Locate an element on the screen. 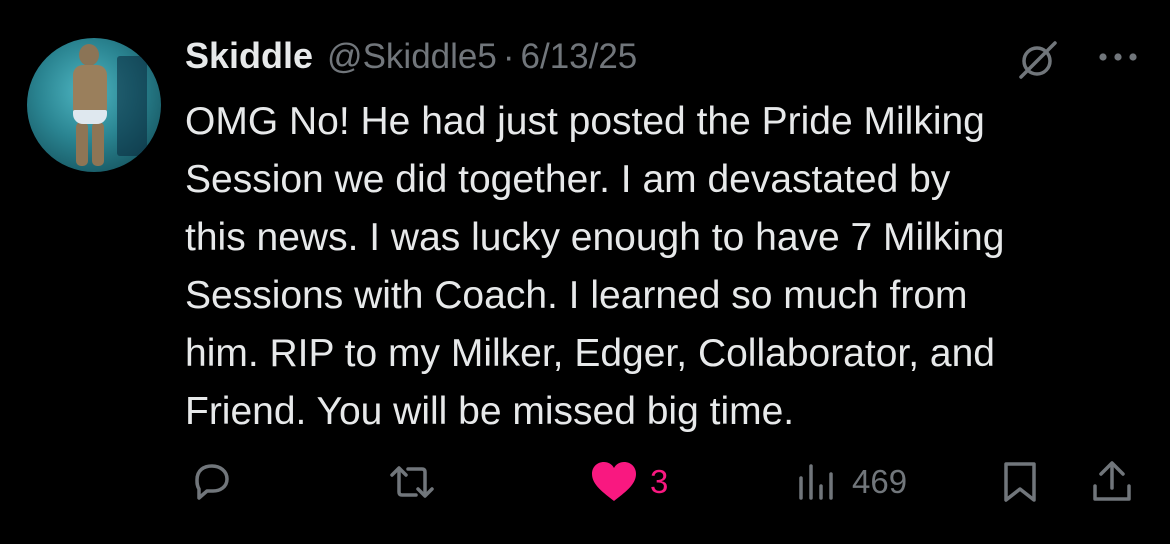  share-icon is located at coordinates (1112, 481).